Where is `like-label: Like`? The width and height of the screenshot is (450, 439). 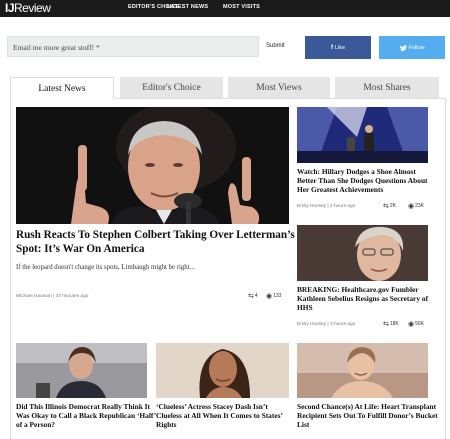 like-label: Like is located at coordinates (340, 47).